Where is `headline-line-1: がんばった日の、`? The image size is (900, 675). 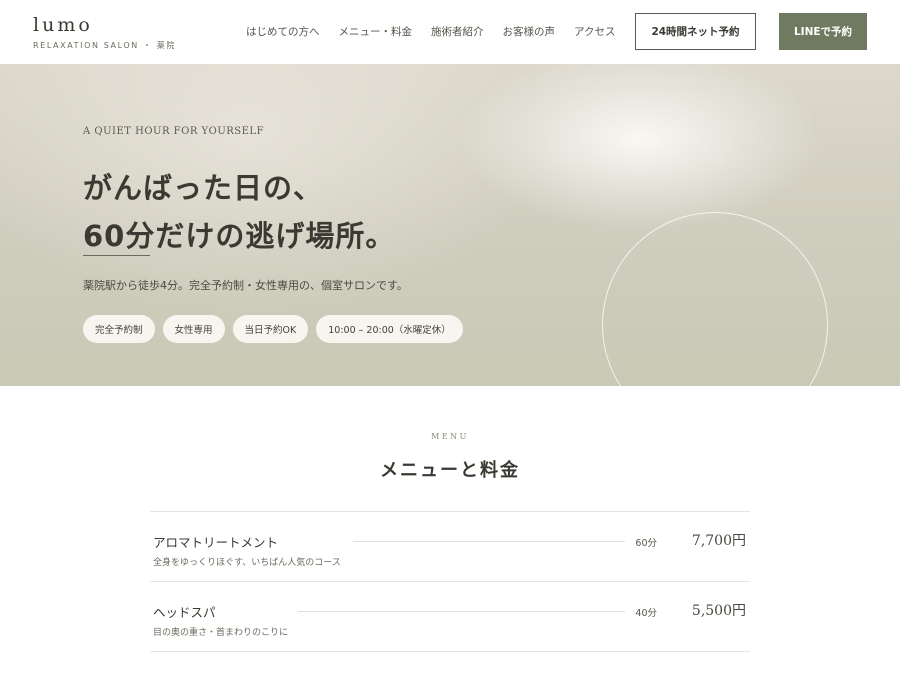
headline-line-1: がんばった日の、 is located at coordinates (203, 188).